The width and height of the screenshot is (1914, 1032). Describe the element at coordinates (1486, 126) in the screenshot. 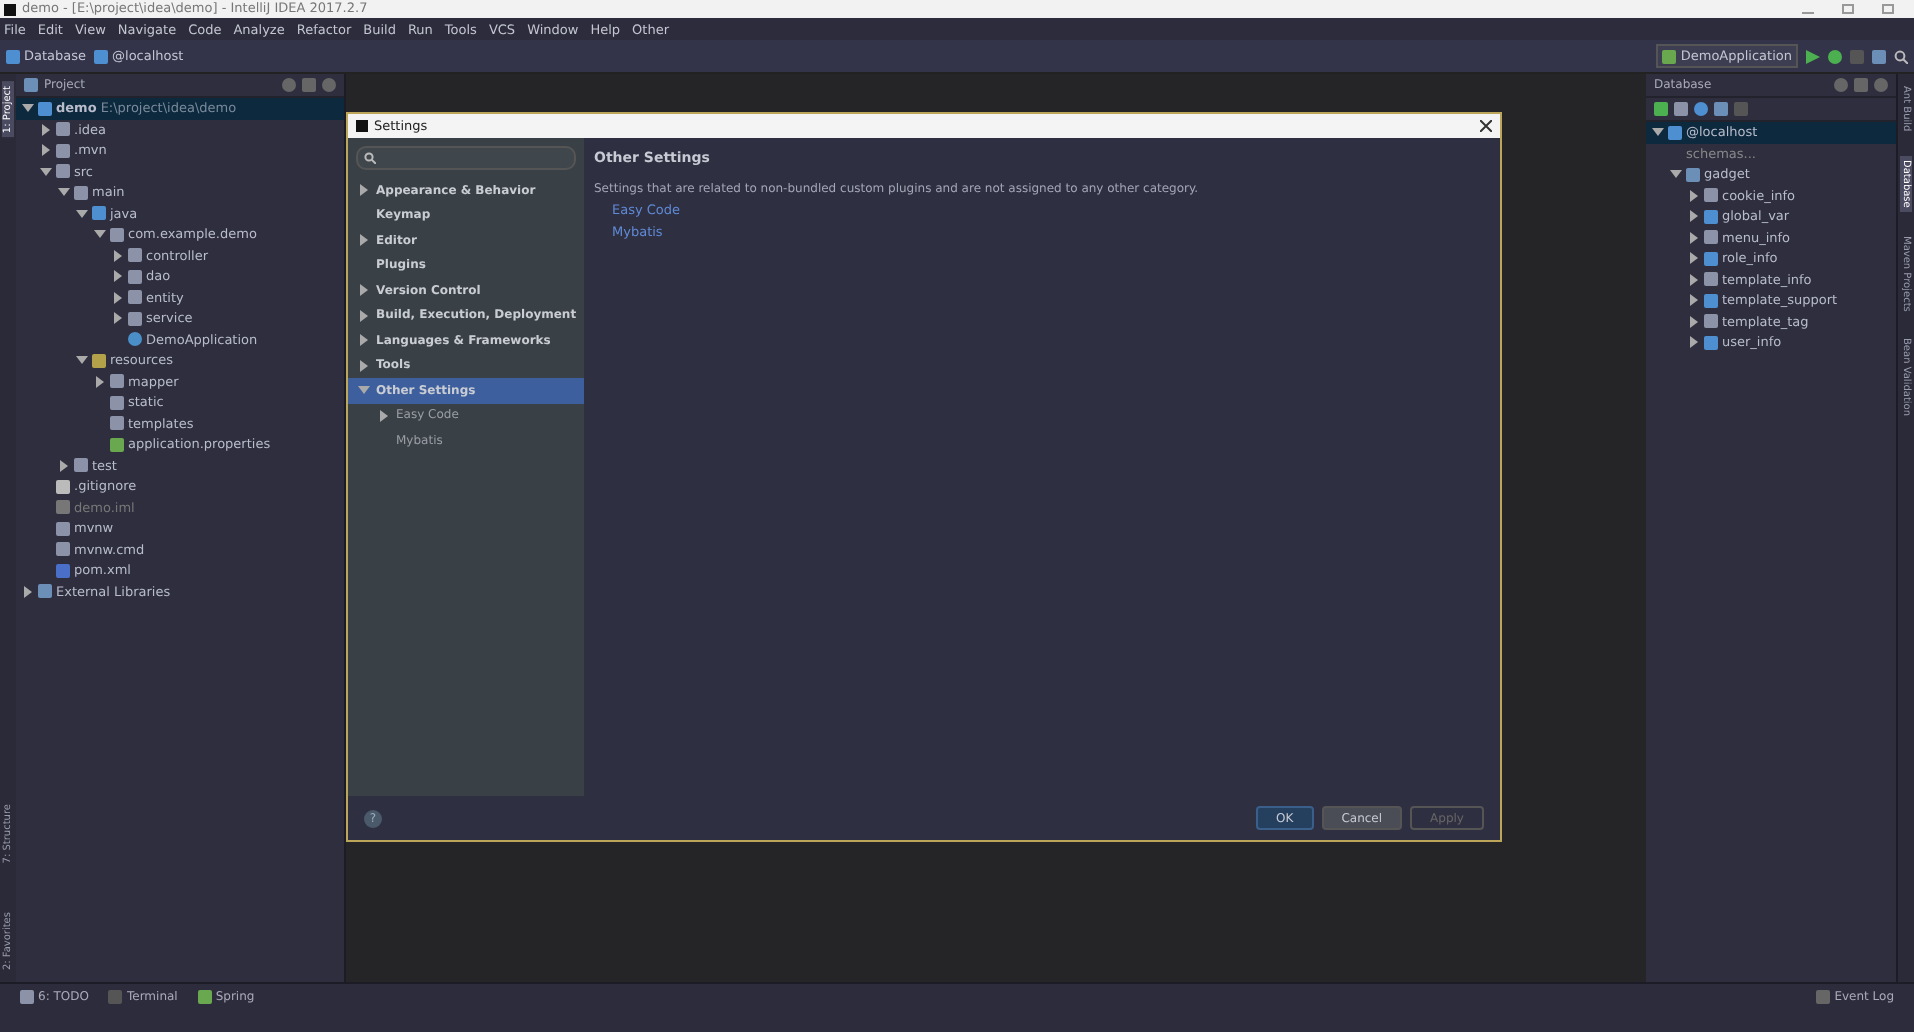

I see `close-icon` at that location.